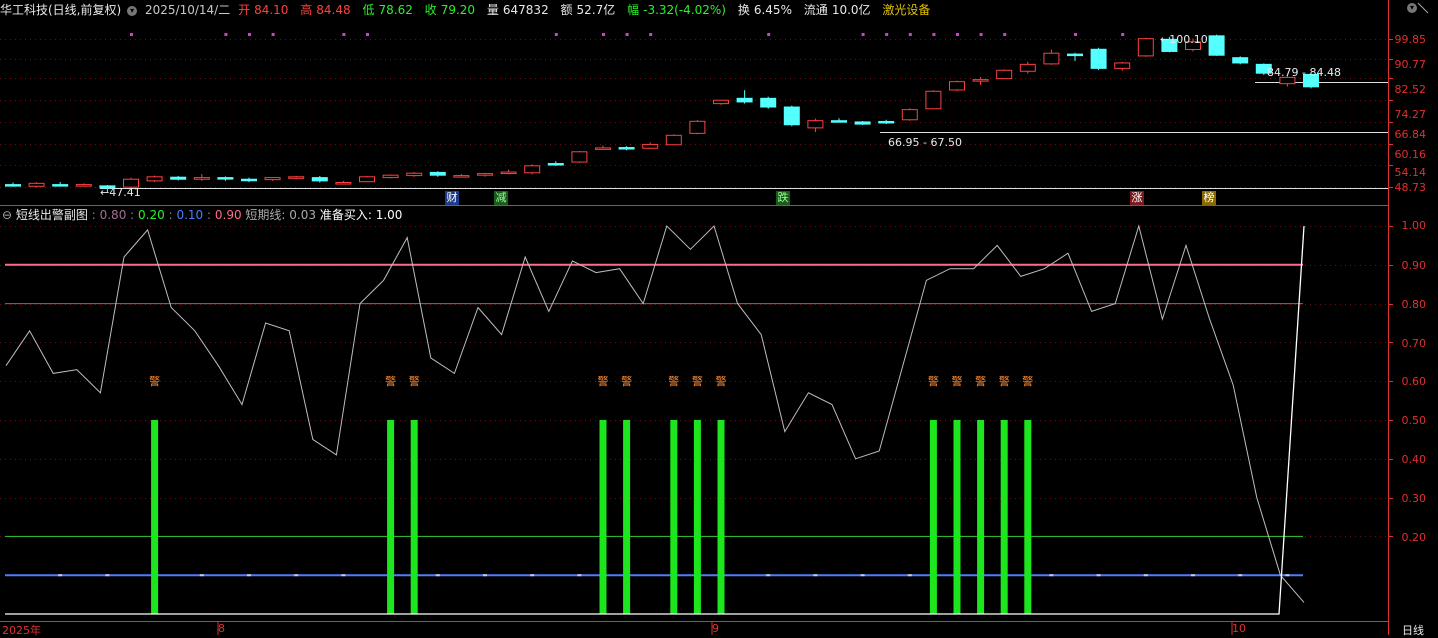 The image size is (1438, 638). I want to click on indicator-tick: 0.90, so click(1414, 265).